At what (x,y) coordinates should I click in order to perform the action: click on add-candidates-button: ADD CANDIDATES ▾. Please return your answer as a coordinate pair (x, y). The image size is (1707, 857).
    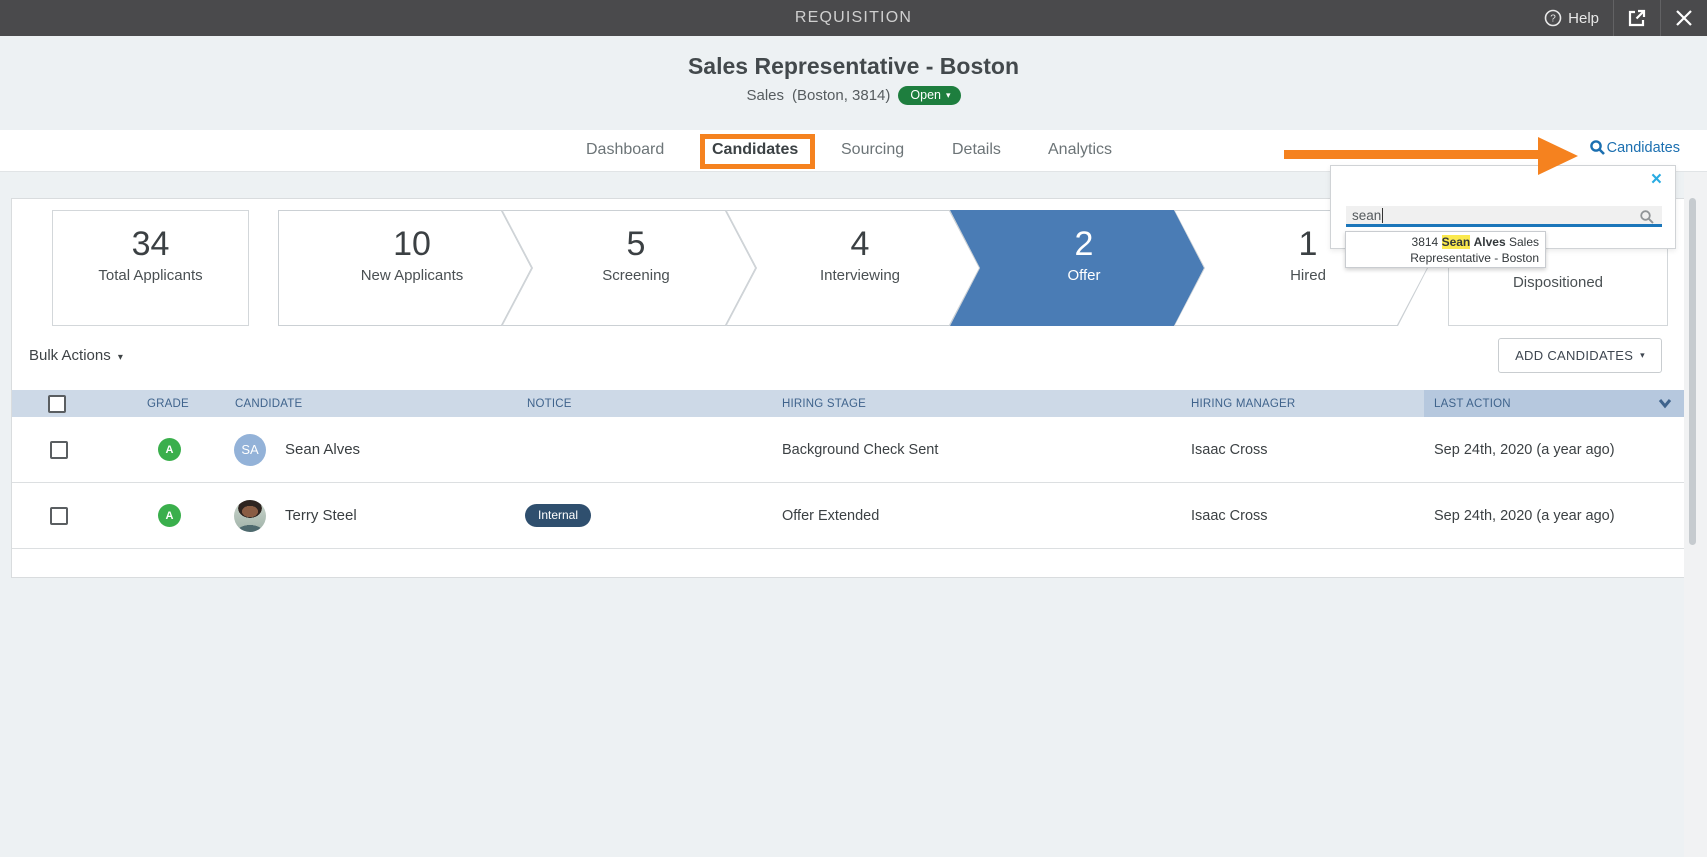
    Looking at the image, I should click on (1580, 355).